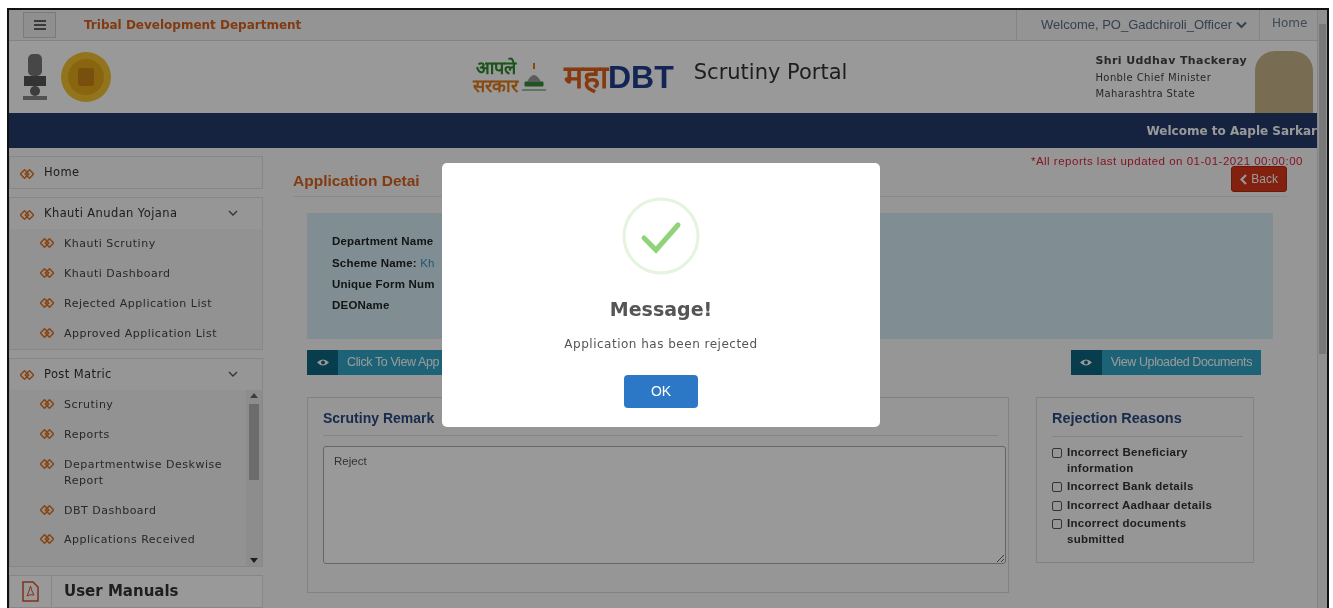 This screenshot has height=608, width=1333. I want to click on dignitary-state: Maharashtra State, so click(1146, 93).